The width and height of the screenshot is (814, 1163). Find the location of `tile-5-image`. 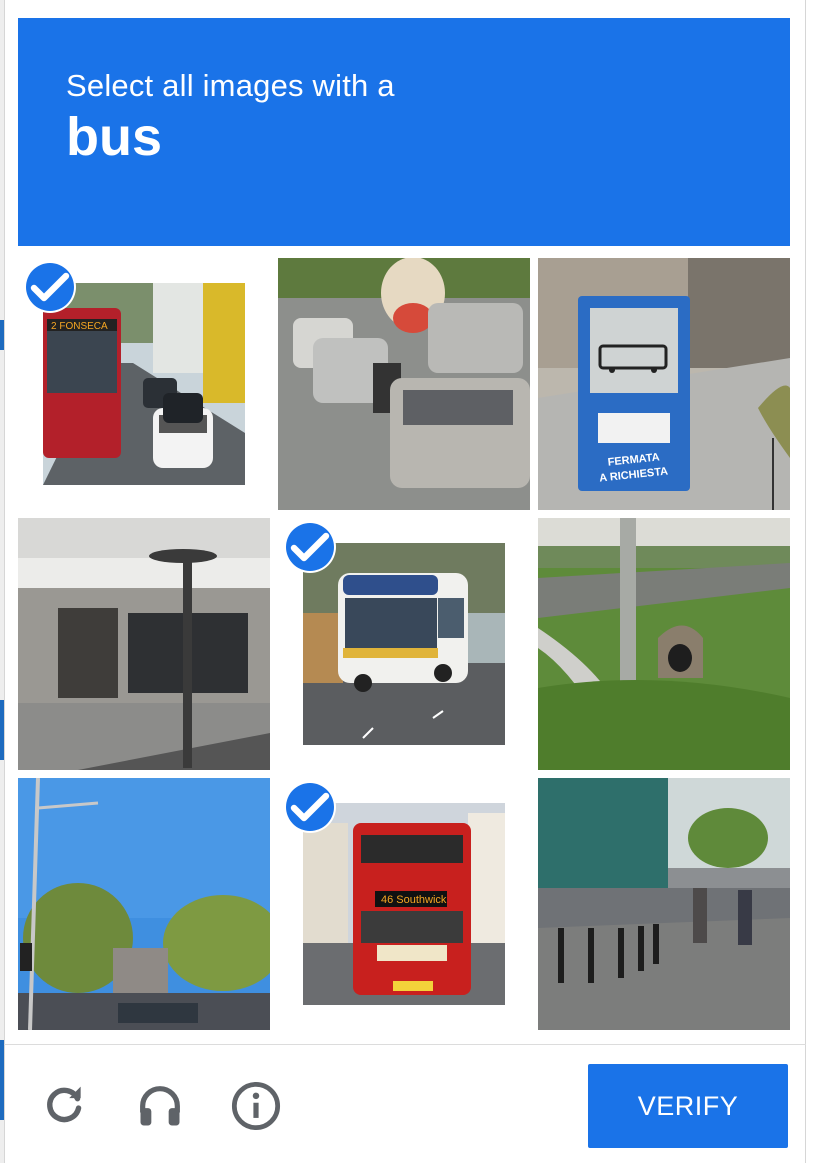

tile-5-image is located at coordinates (404, 644).